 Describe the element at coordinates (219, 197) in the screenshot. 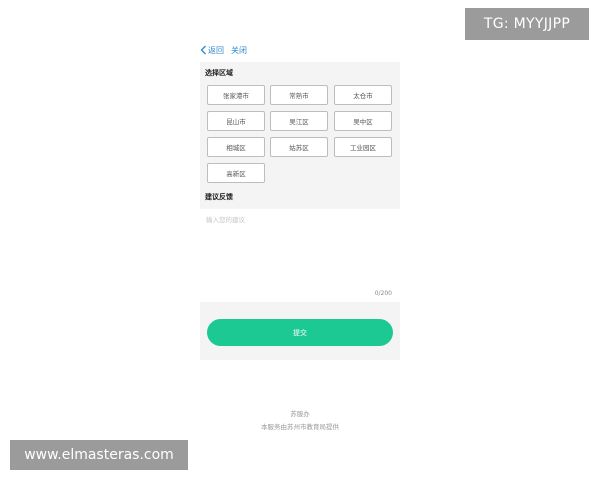

I see `feedback-section-title: 建议反馈` at that location.